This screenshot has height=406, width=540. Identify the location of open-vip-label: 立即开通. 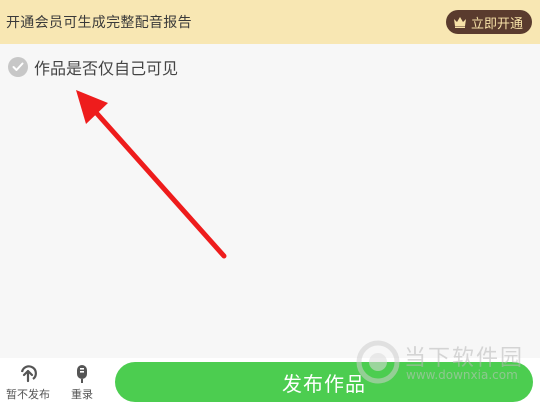
(496, 24).